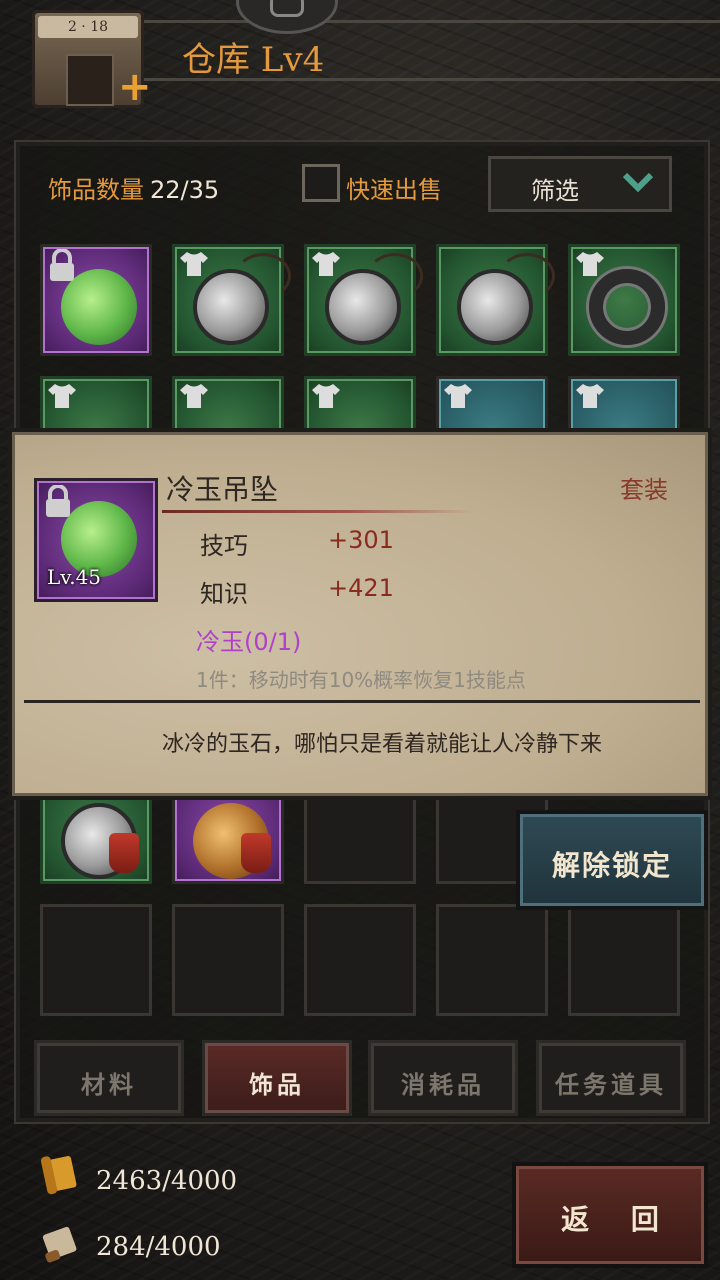 Image resolution: width=720 pixels, height=1280 pixels. What do you see at coordinates (90, 80) in the screenshot?
I see `warehouse-door` at bounding box center [90, 80].